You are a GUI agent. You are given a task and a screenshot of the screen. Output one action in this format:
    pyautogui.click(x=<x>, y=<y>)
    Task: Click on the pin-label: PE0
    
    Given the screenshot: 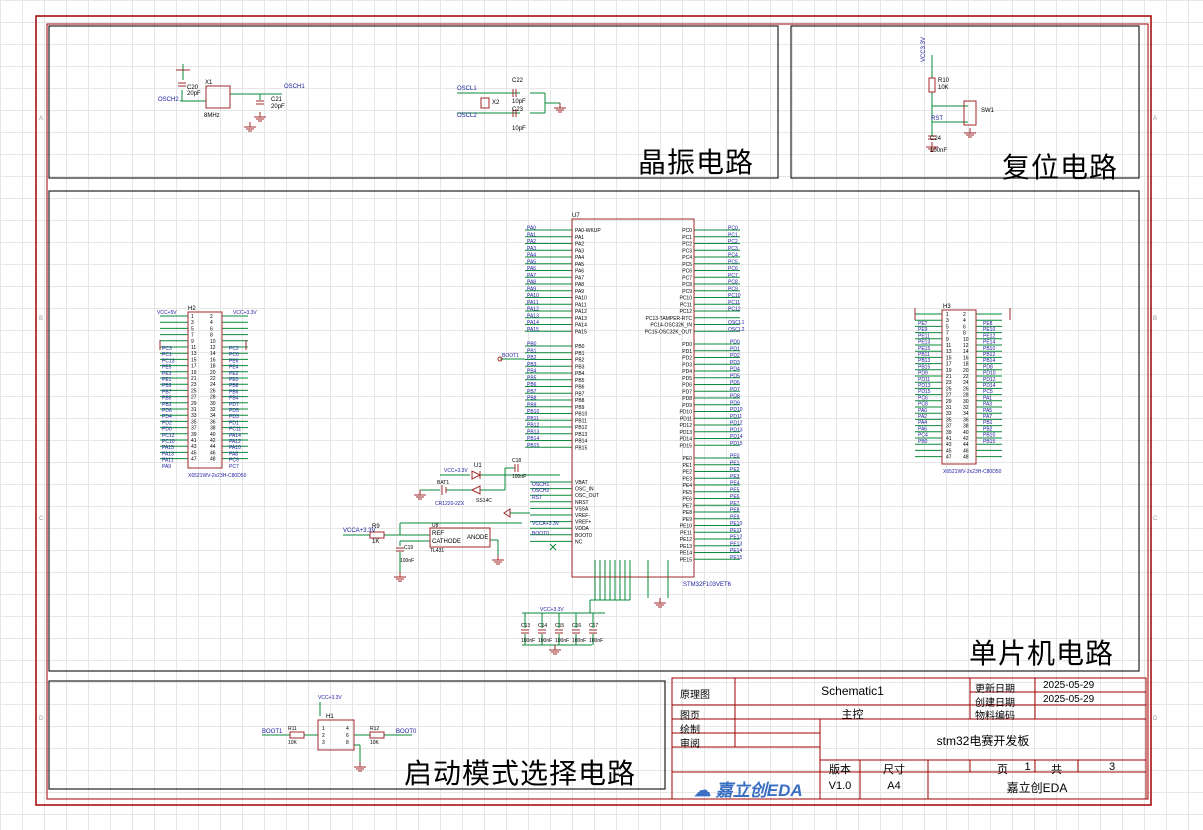 What is the action you would take?
    pyautogui.click(x=688, y=459)
    